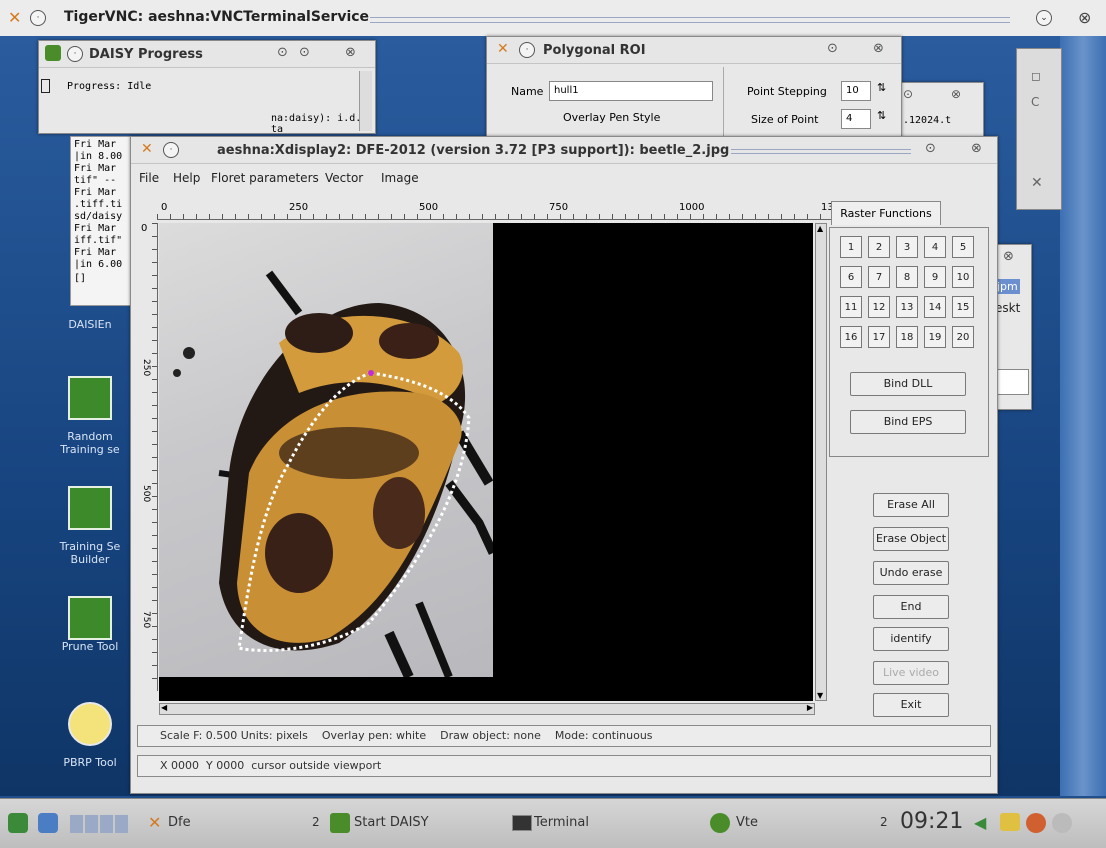 The image size is (1106, 848). What do you see at coordinates (146, 368) in the screenshot?
I see `vruler-label: 250` at bounding box center [146, 368].